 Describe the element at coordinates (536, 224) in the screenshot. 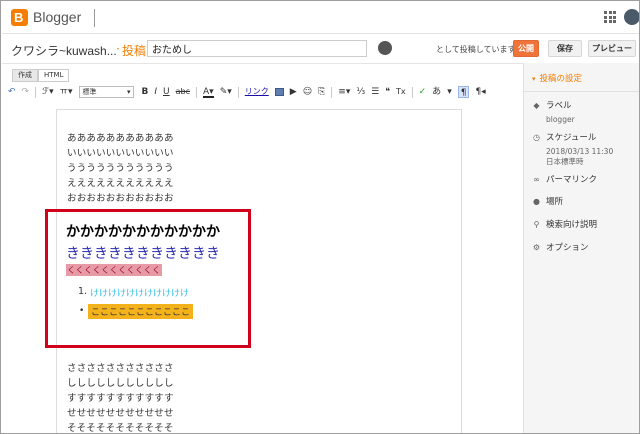

I see `search-icon: ⚲` at that location.